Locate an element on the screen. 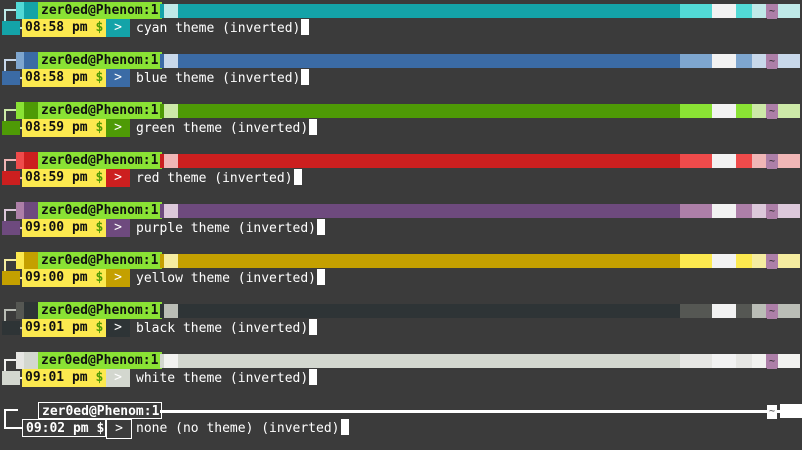 The height and width of the screenshot is (450, 802). command-text: cyan theme (inverted) is located at coordinates (223, 28).